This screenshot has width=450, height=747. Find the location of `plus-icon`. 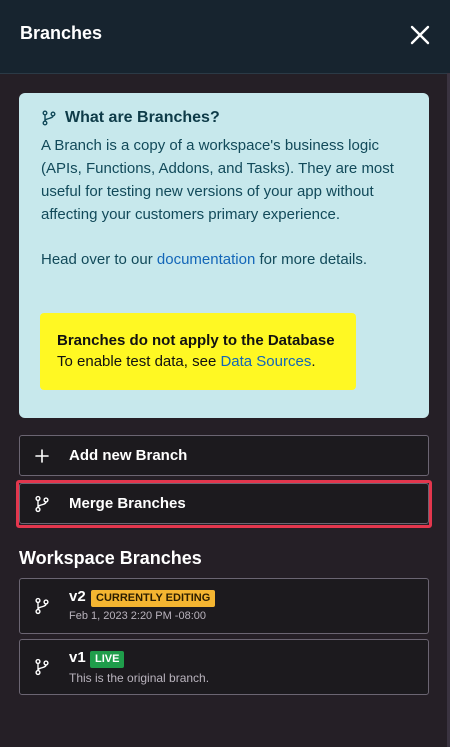

plus-icon is located at coordinates (42, 456).